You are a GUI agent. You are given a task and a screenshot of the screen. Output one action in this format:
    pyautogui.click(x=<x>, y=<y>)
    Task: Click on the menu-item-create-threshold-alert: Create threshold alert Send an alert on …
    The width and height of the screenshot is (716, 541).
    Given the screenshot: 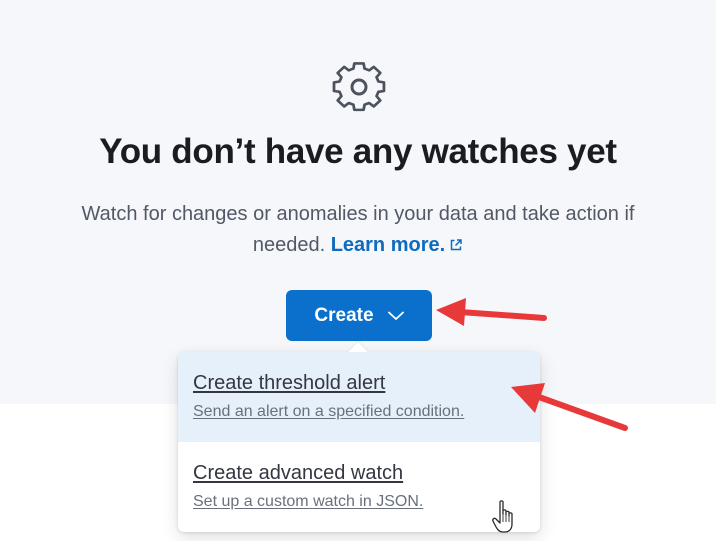 What is the action you would take?
    pyautogui.click(x=359, y=397)
    